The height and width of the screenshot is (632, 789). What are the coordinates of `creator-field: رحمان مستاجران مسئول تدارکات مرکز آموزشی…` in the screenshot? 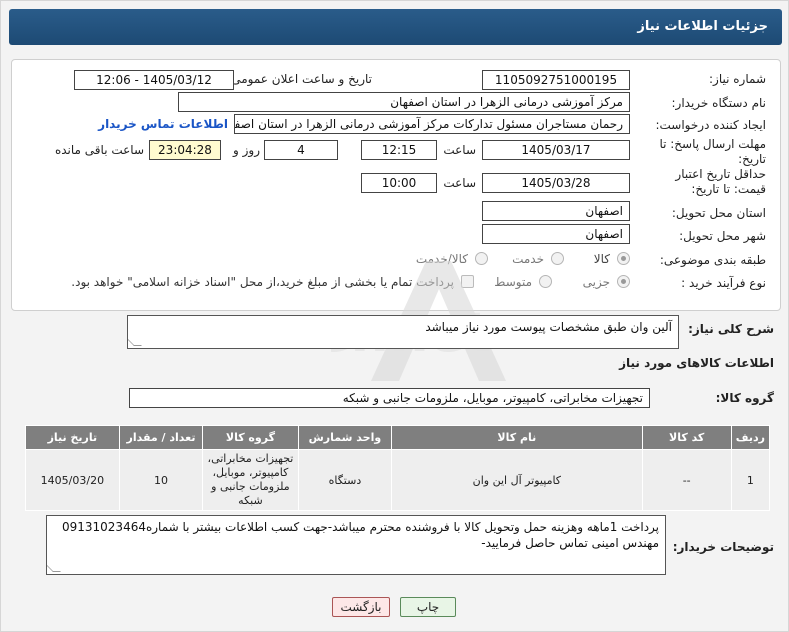 It's located at (432, 124).